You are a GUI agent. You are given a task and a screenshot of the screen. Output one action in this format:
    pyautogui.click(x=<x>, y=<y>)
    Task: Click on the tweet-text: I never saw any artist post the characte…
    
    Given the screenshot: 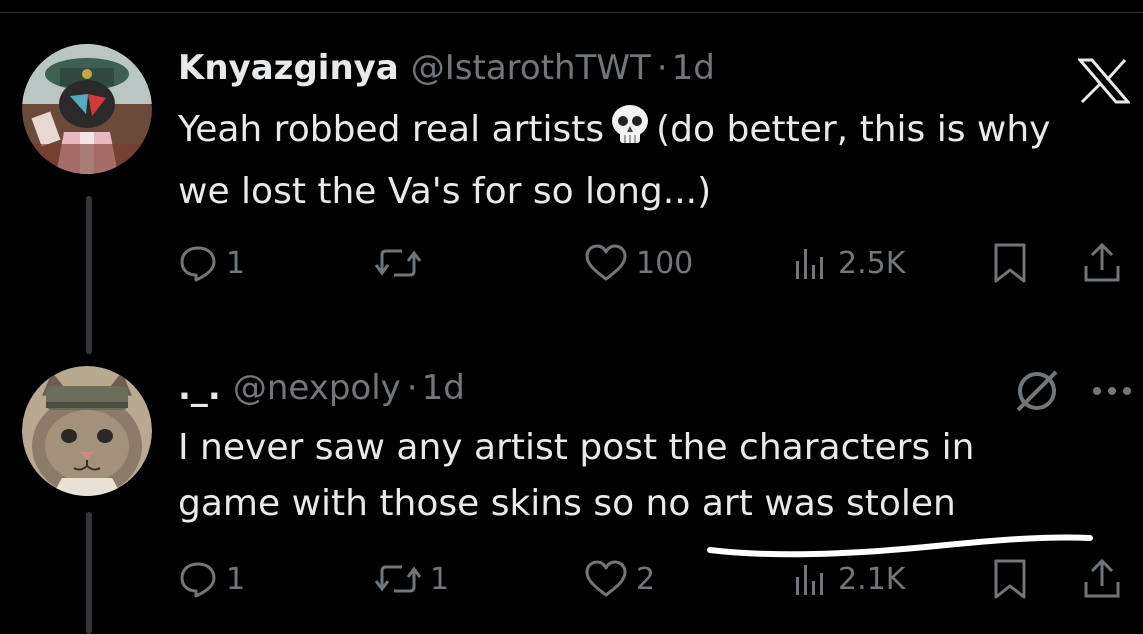 What is the action you would take?
    pyautogui.click(x=576, y=475)
    